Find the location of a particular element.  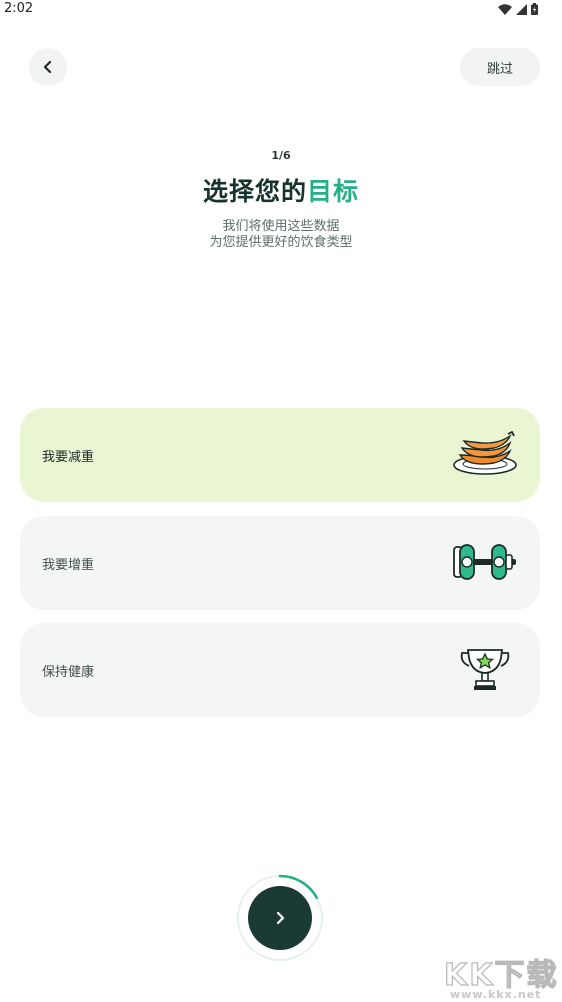

next-button-wrapper is located at coordinates (280, 918).